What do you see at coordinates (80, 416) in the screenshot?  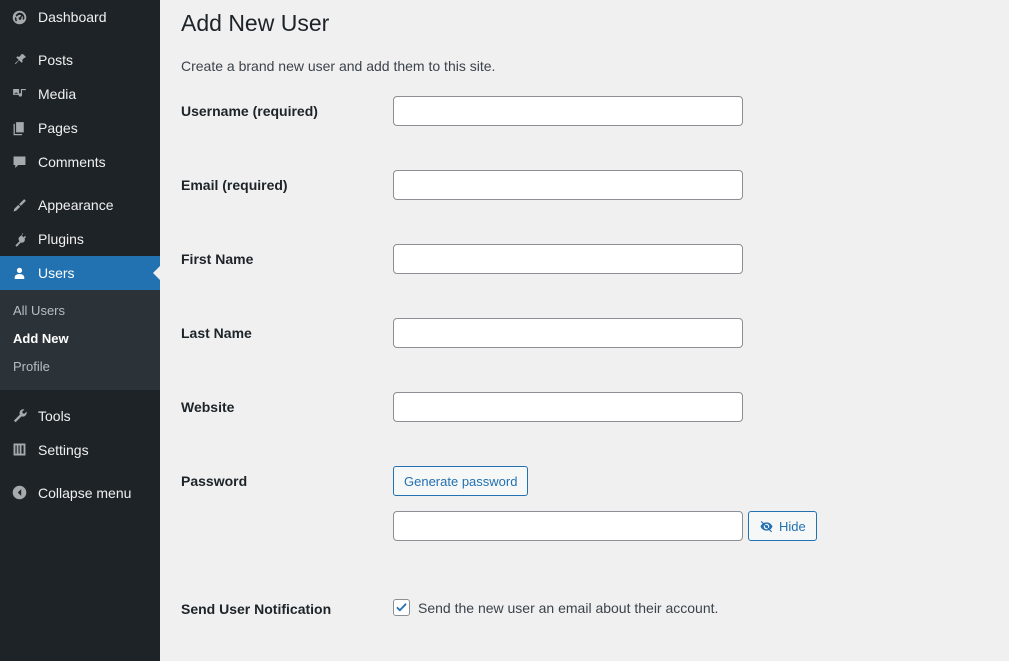 I see `sidebar-item-tools: Tools` at bounding box center [80, 416].